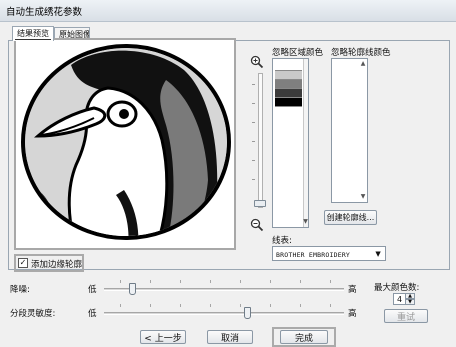 This screenshot has height=347, width=456. I want to click on color-swatch-list, so click(288, 84).